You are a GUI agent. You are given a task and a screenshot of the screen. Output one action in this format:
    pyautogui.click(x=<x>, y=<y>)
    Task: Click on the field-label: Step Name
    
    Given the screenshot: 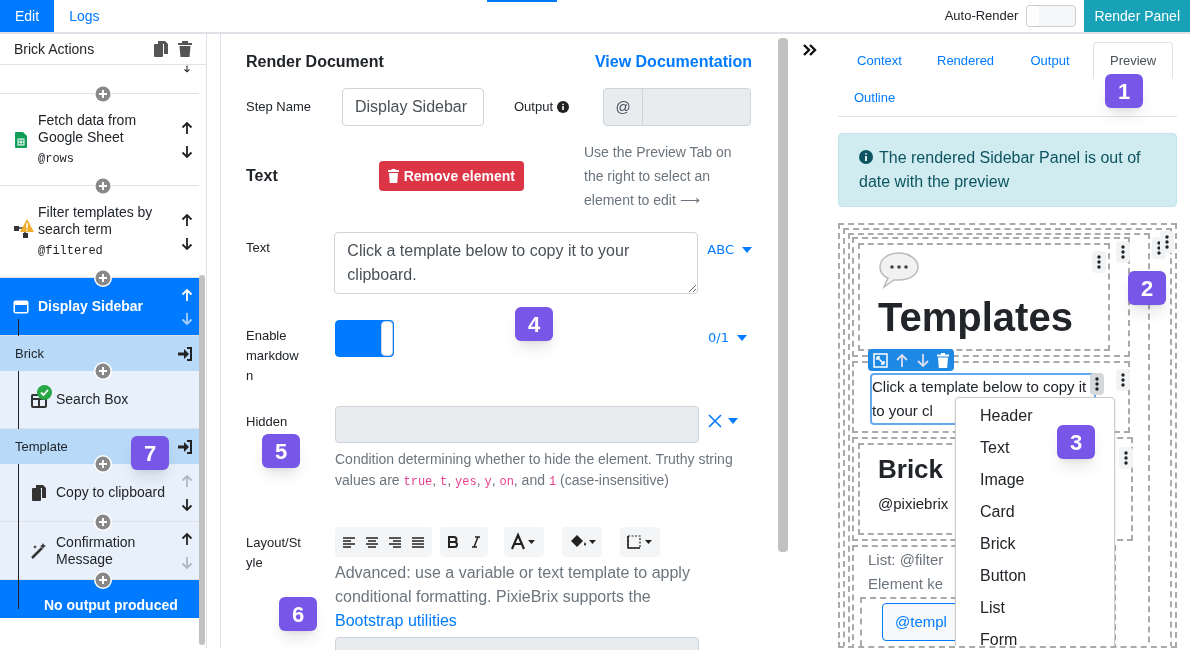 What is the action you would take?
    pyautogui.click(x=279, y=107)
    